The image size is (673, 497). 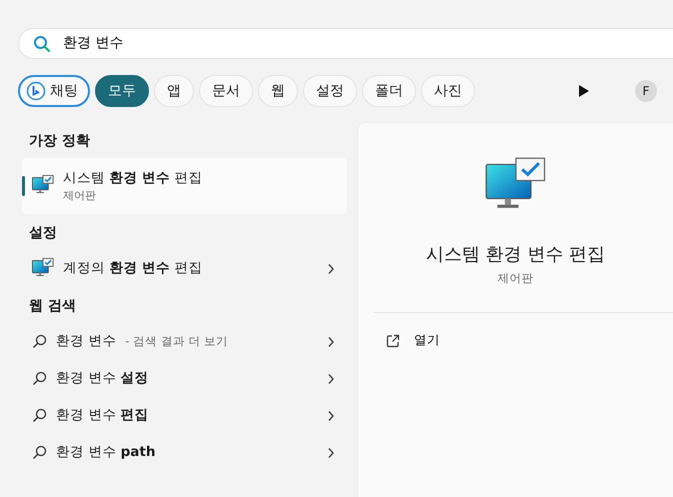 What do you see at coordinates (176, 341) in the screenshot?
I see `result-hint: - 검색 결과 더 보기` at bounding box center [176, 341].